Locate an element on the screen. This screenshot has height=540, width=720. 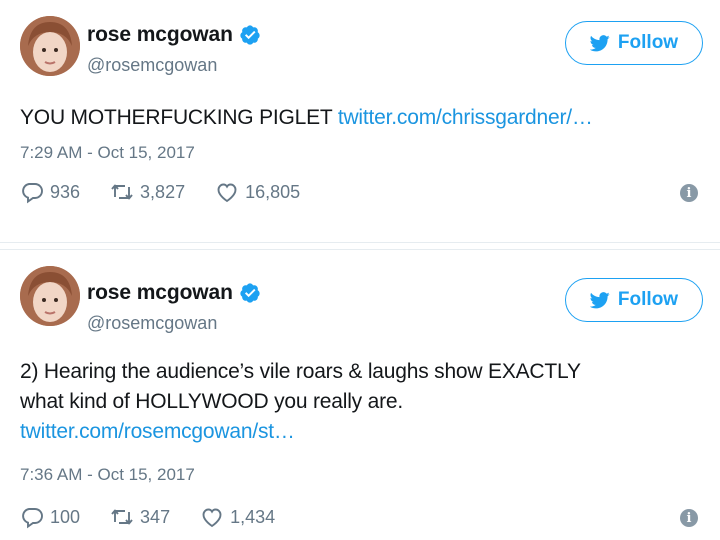
tweet-divider is located at coordinates (360, 246).